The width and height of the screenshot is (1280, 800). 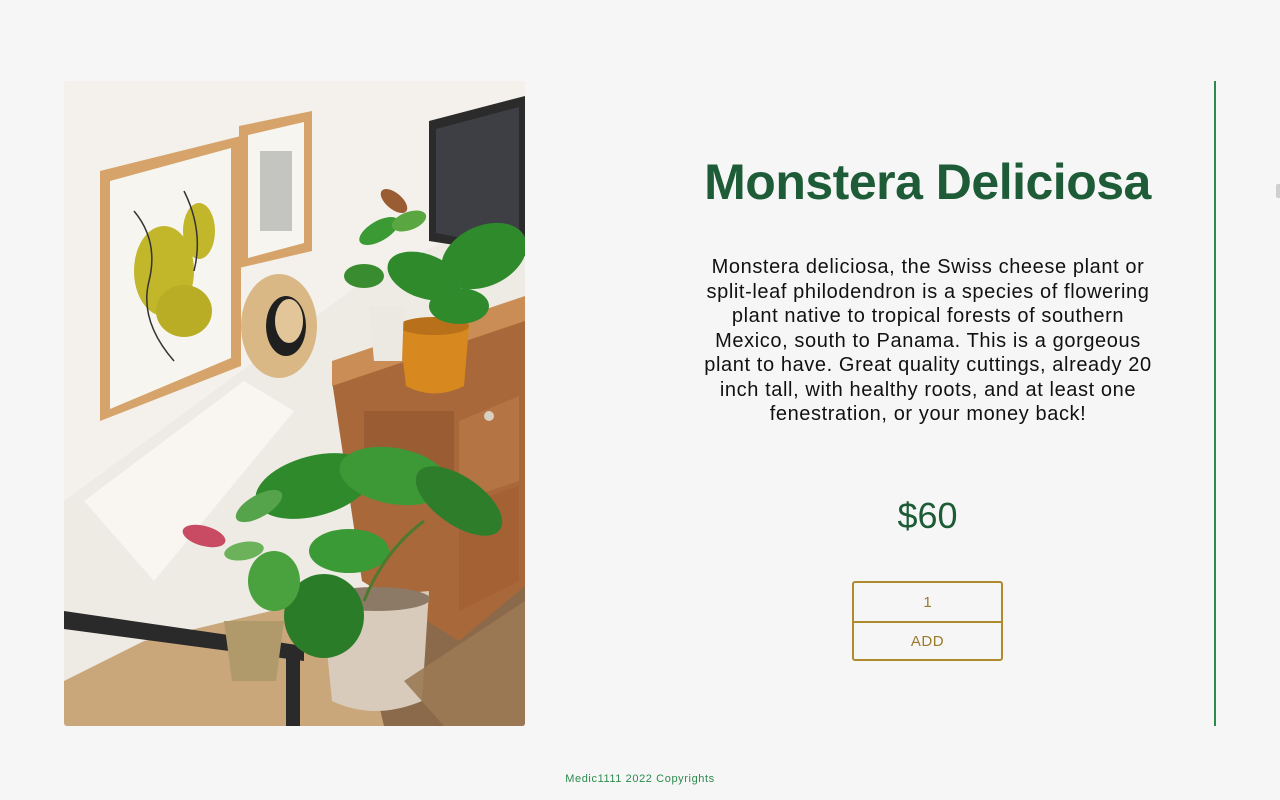 I want to click on product-price: $60, so click(x=927, y=515).